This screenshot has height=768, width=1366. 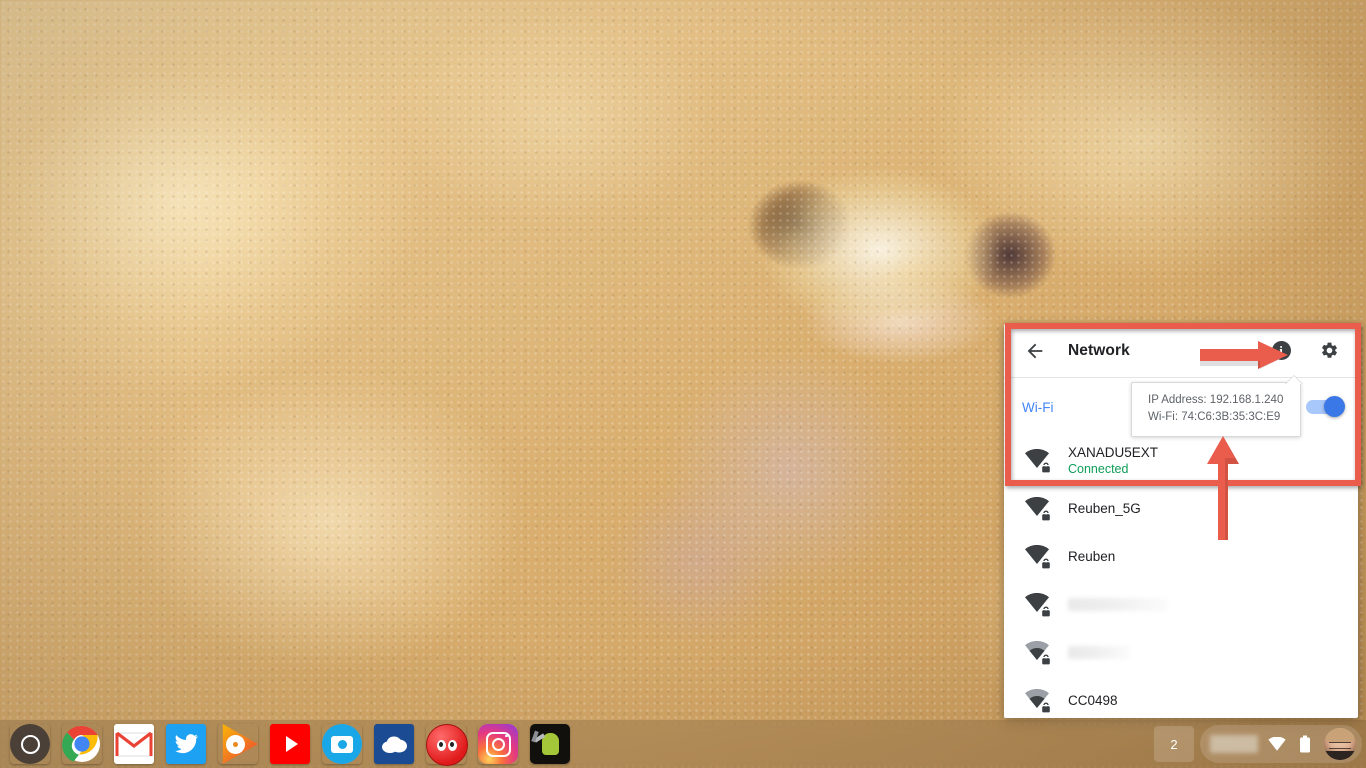 What do you see at coordinates (1174, 744) in the screenshot?
I see `desk-count-badge: 2` at bounding box center [1174, 744].